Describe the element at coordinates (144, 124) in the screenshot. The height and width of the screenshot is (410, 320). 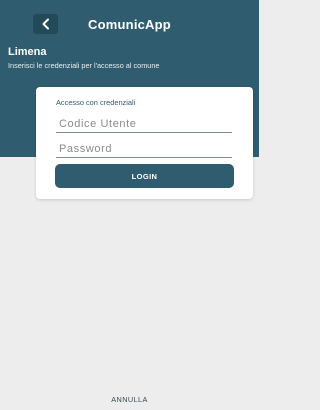
I see `user-code-input` at that location.